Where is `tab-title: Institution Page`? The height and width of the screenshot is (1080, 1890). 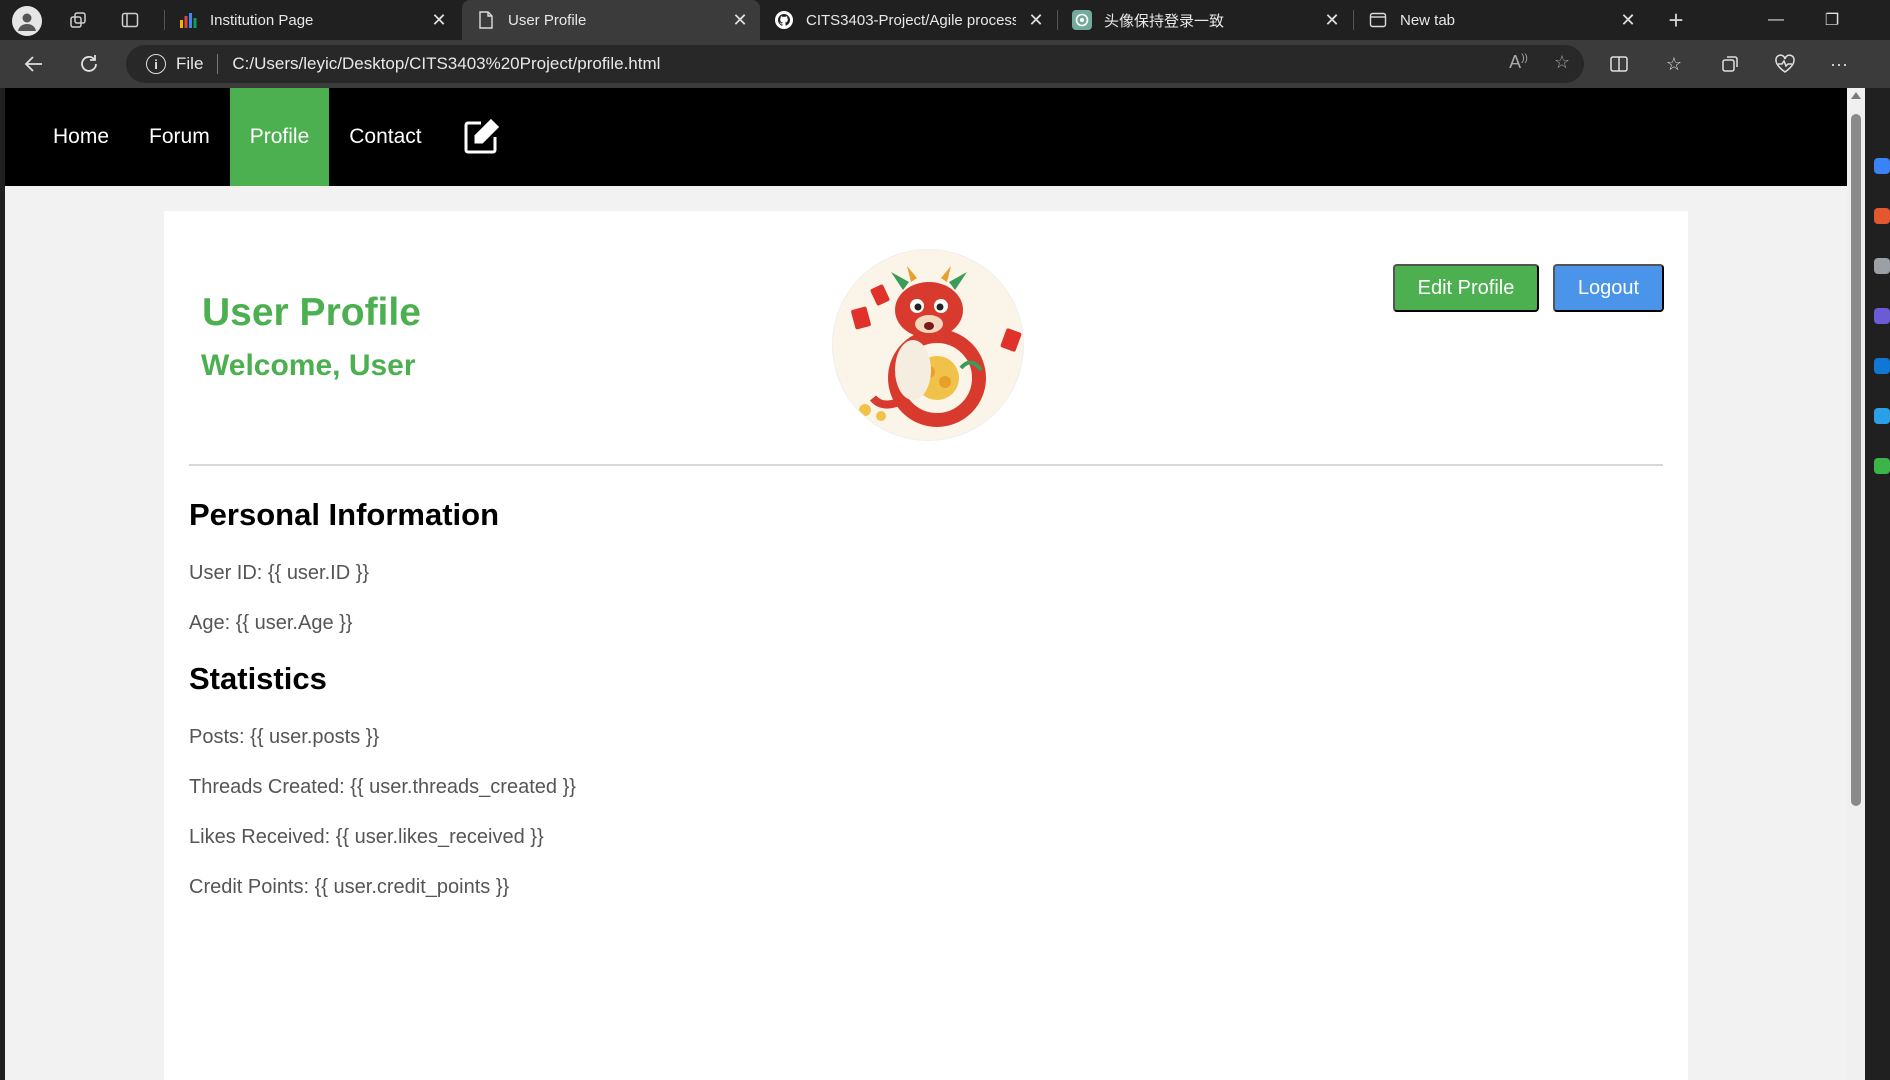 tab-title: Institution Page is located at coordinates (262, 20).